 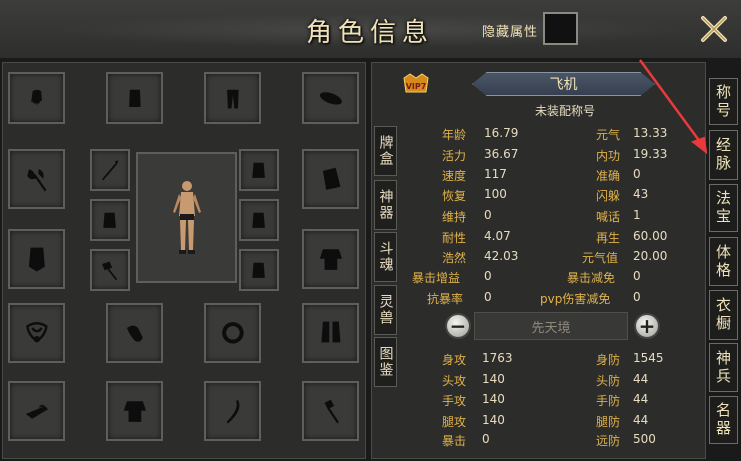 What do you see at coordinates (495, 194) in the screenshot?
I see `stat-value: 100` at bounding box center [495, 194].